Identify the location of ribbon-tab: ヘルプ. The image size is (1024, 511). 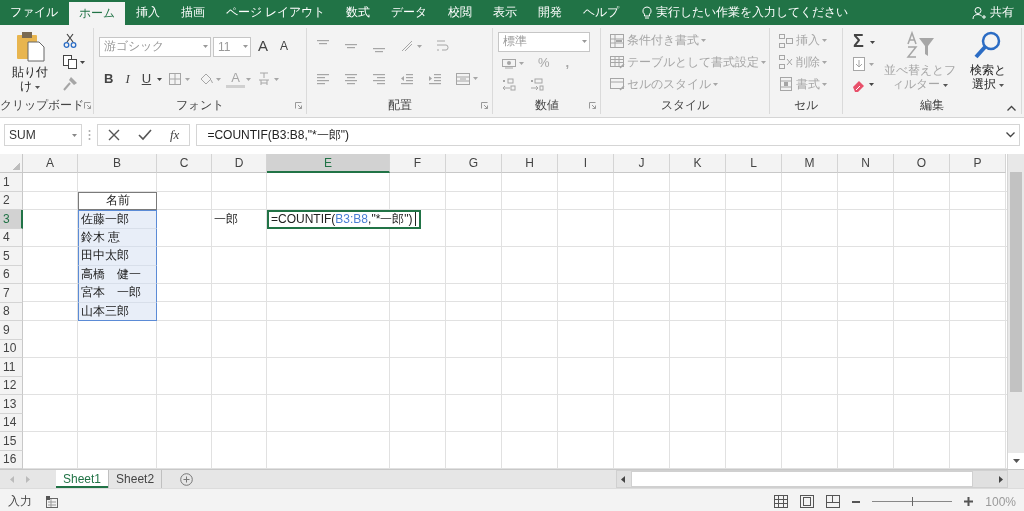
(601, 12).